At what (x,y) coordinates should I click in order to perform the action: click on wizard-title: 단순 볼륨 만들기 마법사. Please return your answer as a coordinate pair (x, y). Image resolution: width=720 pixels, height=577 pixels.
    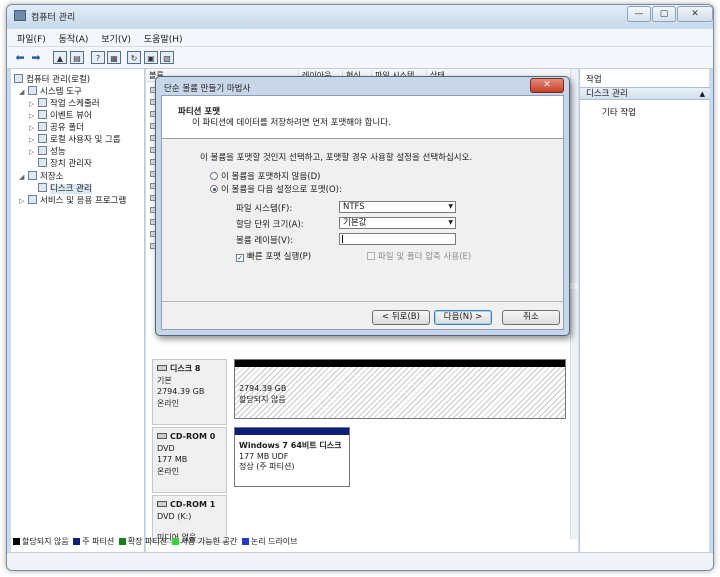
    Looking at the image, I should click on (207, 89).